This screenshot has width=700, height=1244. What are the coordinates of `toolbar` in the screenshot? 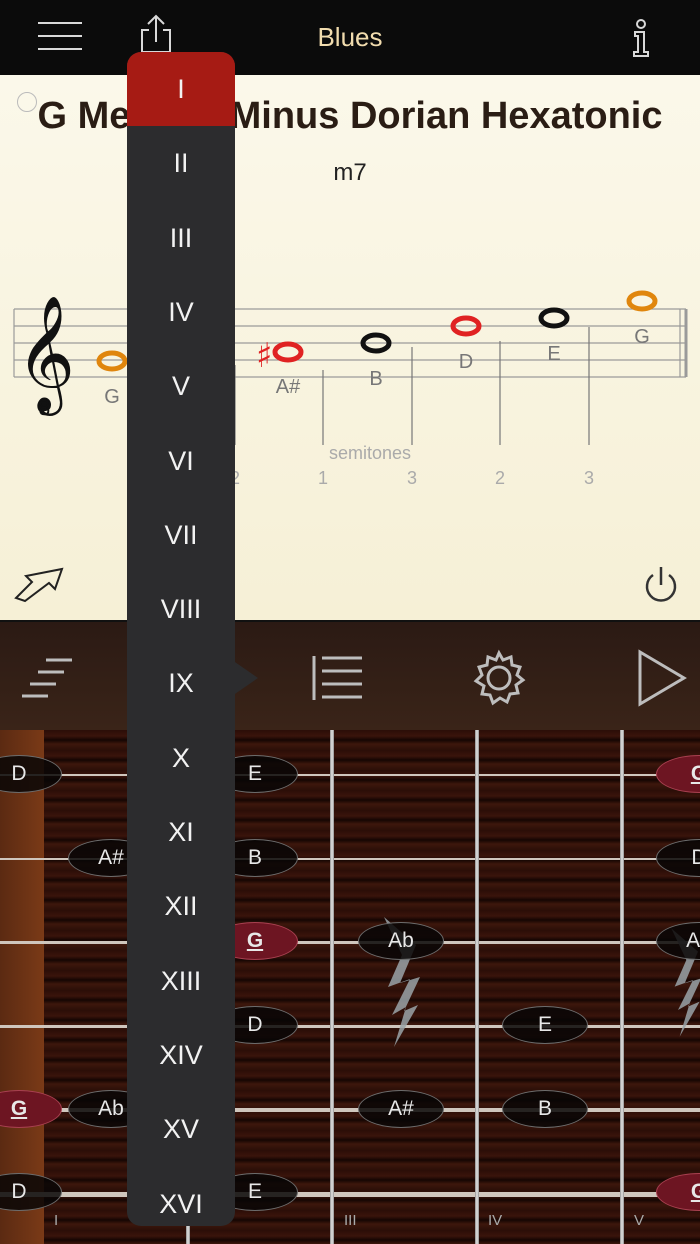 It's located at (350, 675).